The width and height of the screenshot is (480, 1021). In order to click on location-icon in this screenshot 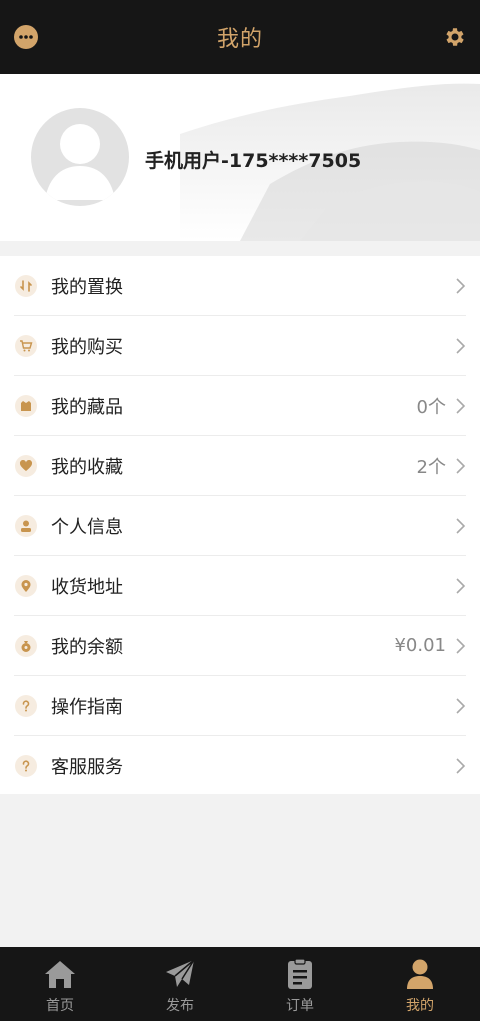, I will do `click(26, 585)`.